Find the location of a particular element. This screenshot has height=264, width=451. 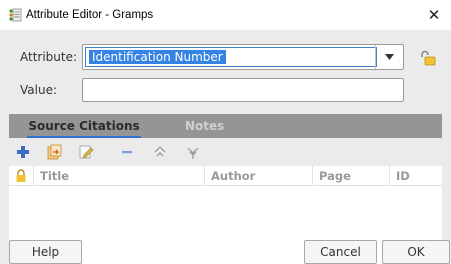

edit-icon is located at coordinates (86, 152).